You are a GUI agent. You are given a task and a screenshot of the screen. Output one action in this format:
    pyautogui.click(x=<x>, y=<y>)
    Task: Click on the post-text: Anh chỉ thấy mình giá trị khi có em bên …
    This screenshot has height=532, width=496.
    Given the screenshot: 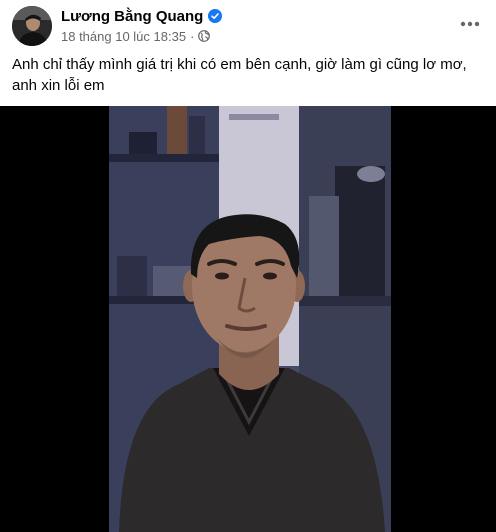 What is the action you would take?
    pyautogui.click(x=239, y=75)
    